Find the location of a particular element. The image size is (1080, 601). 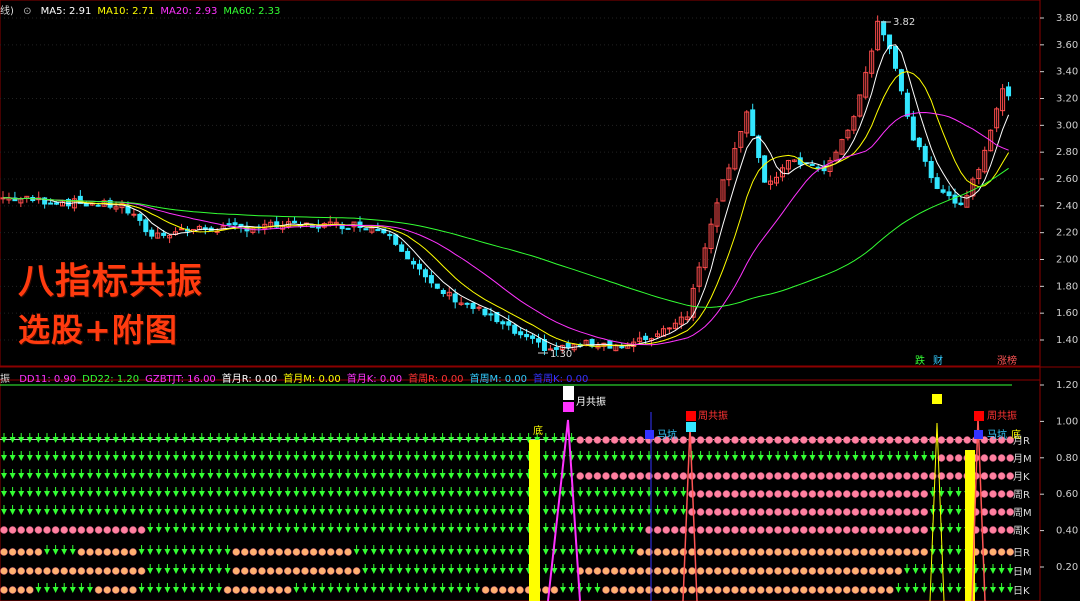

row-label: 日K is located at coordinates (1021, 591).